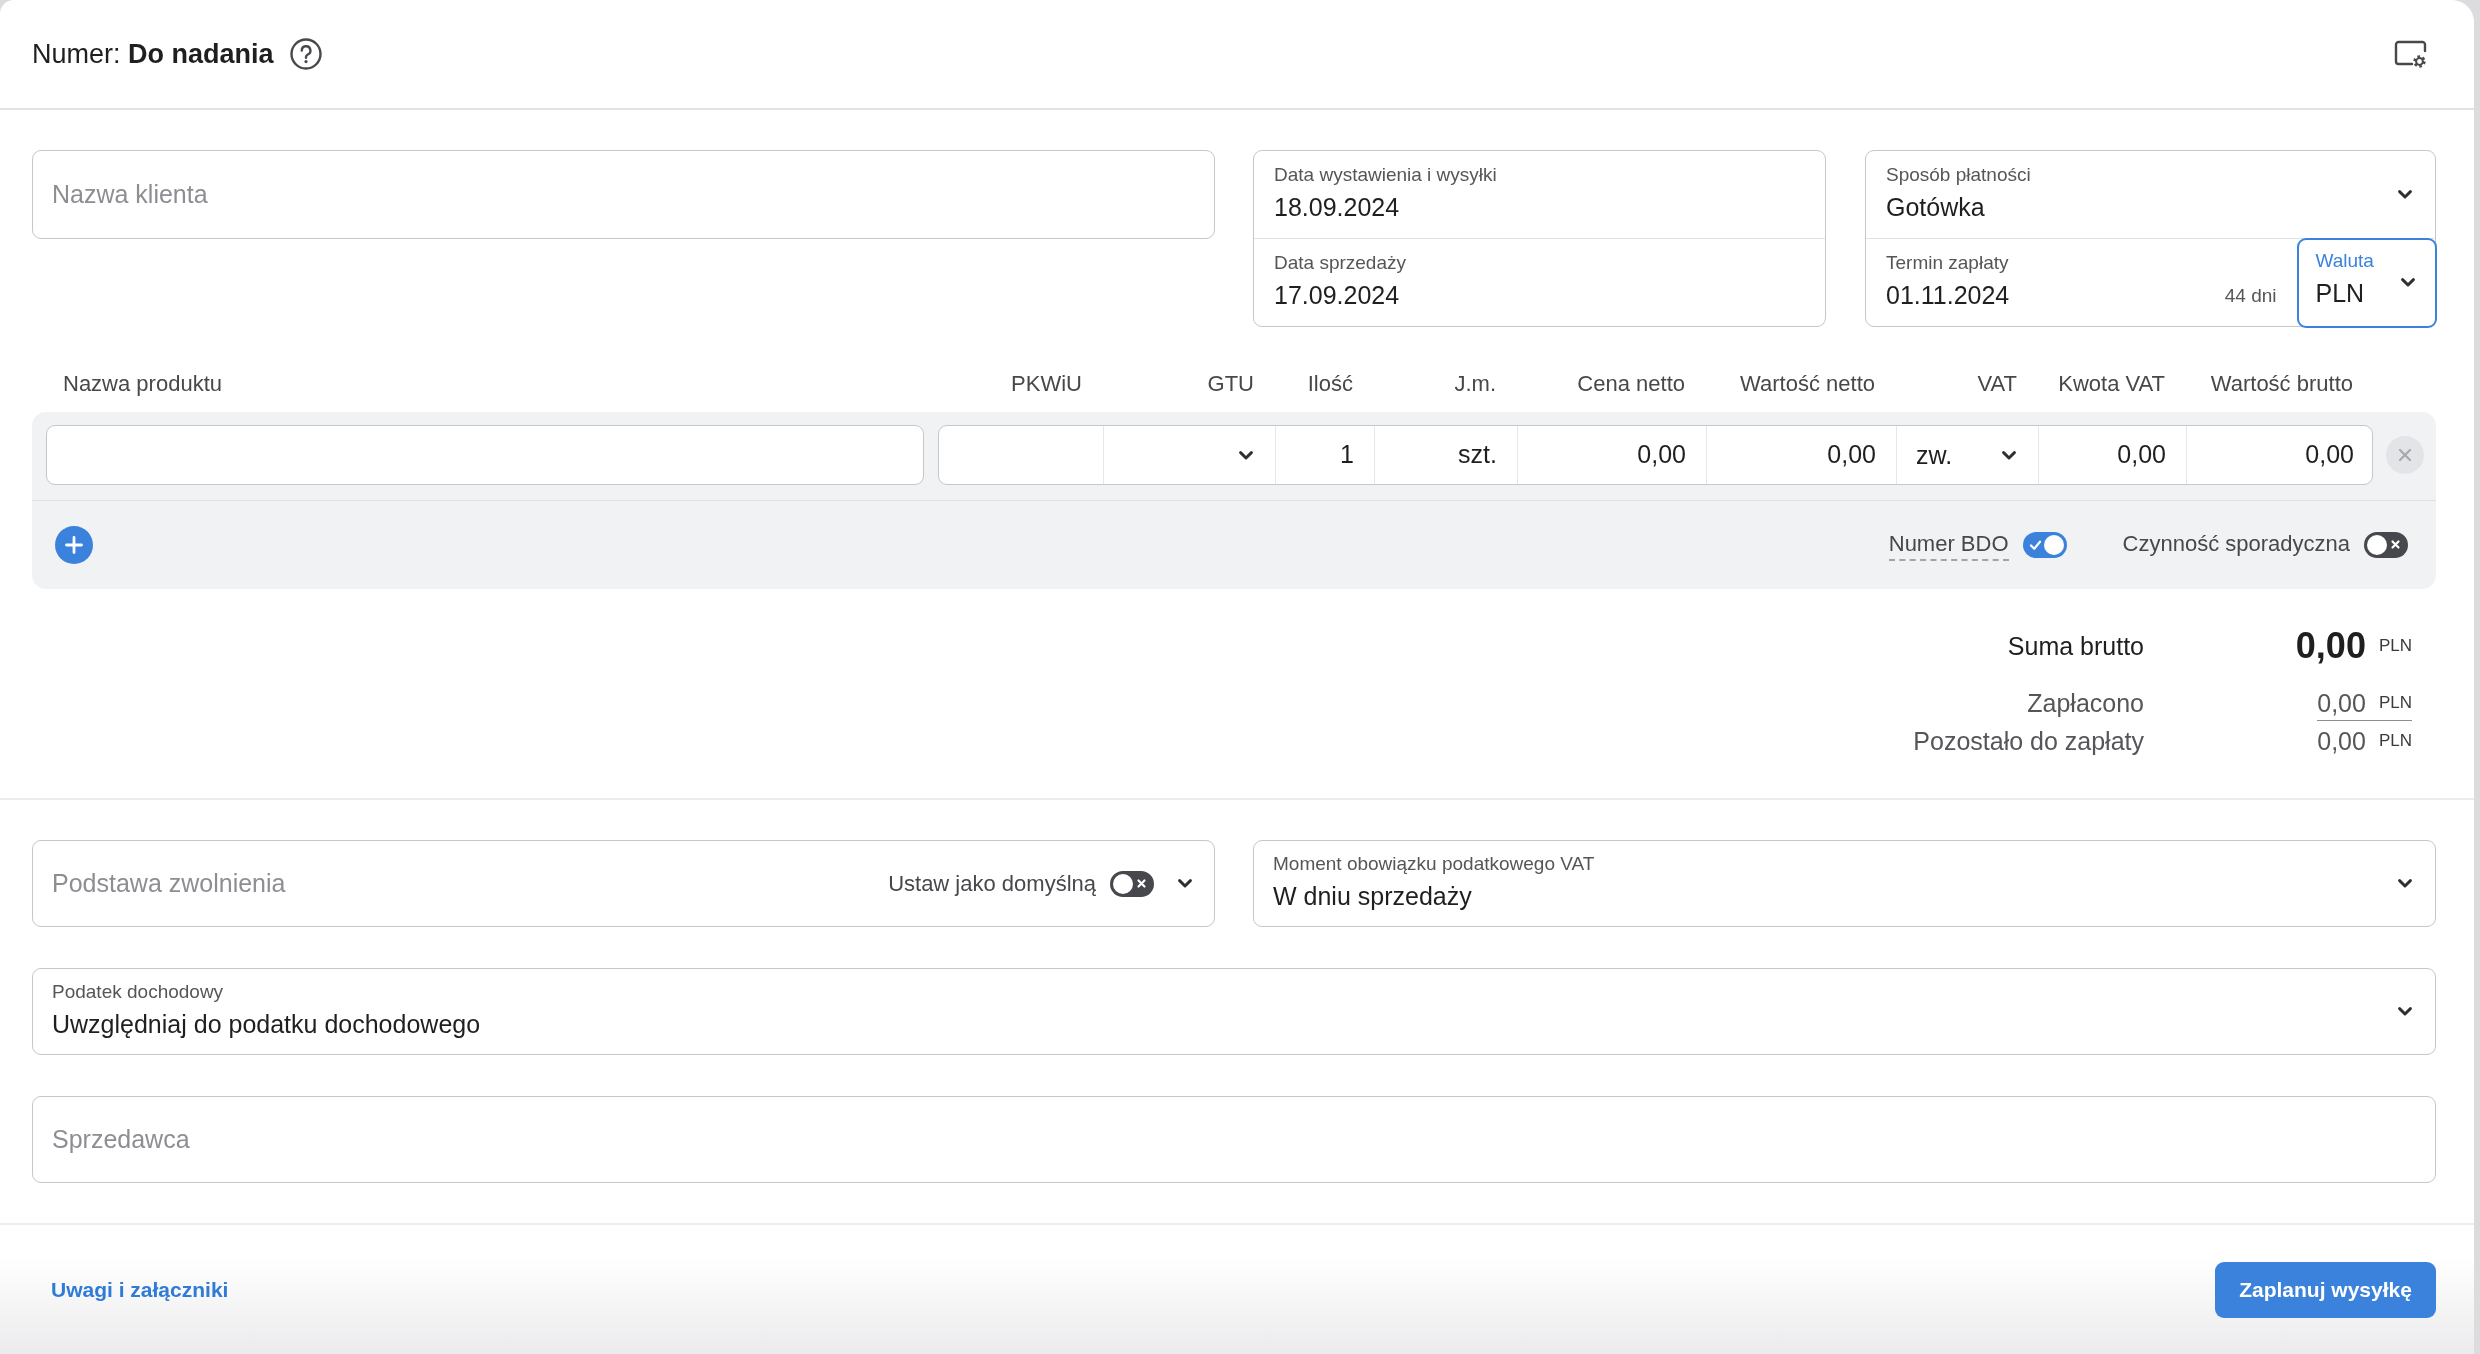  I want to click on payment-method-select: Sposób płatności Gotówka, so click(2150, 194).